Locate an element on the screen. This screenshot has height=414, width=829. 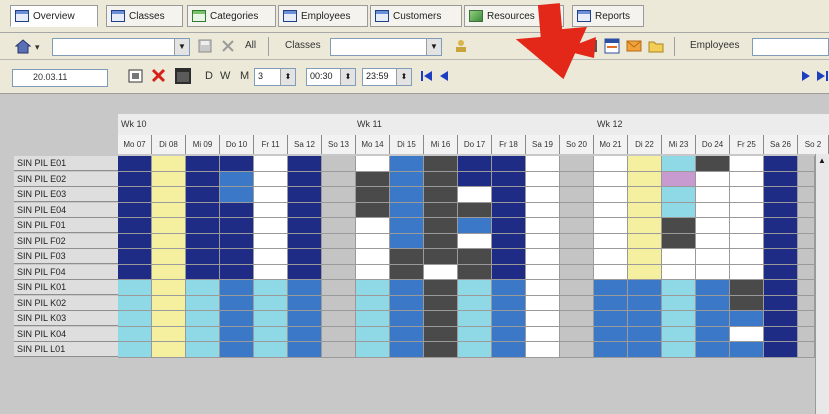
delete-date-button is located at coordinates (159, 76).